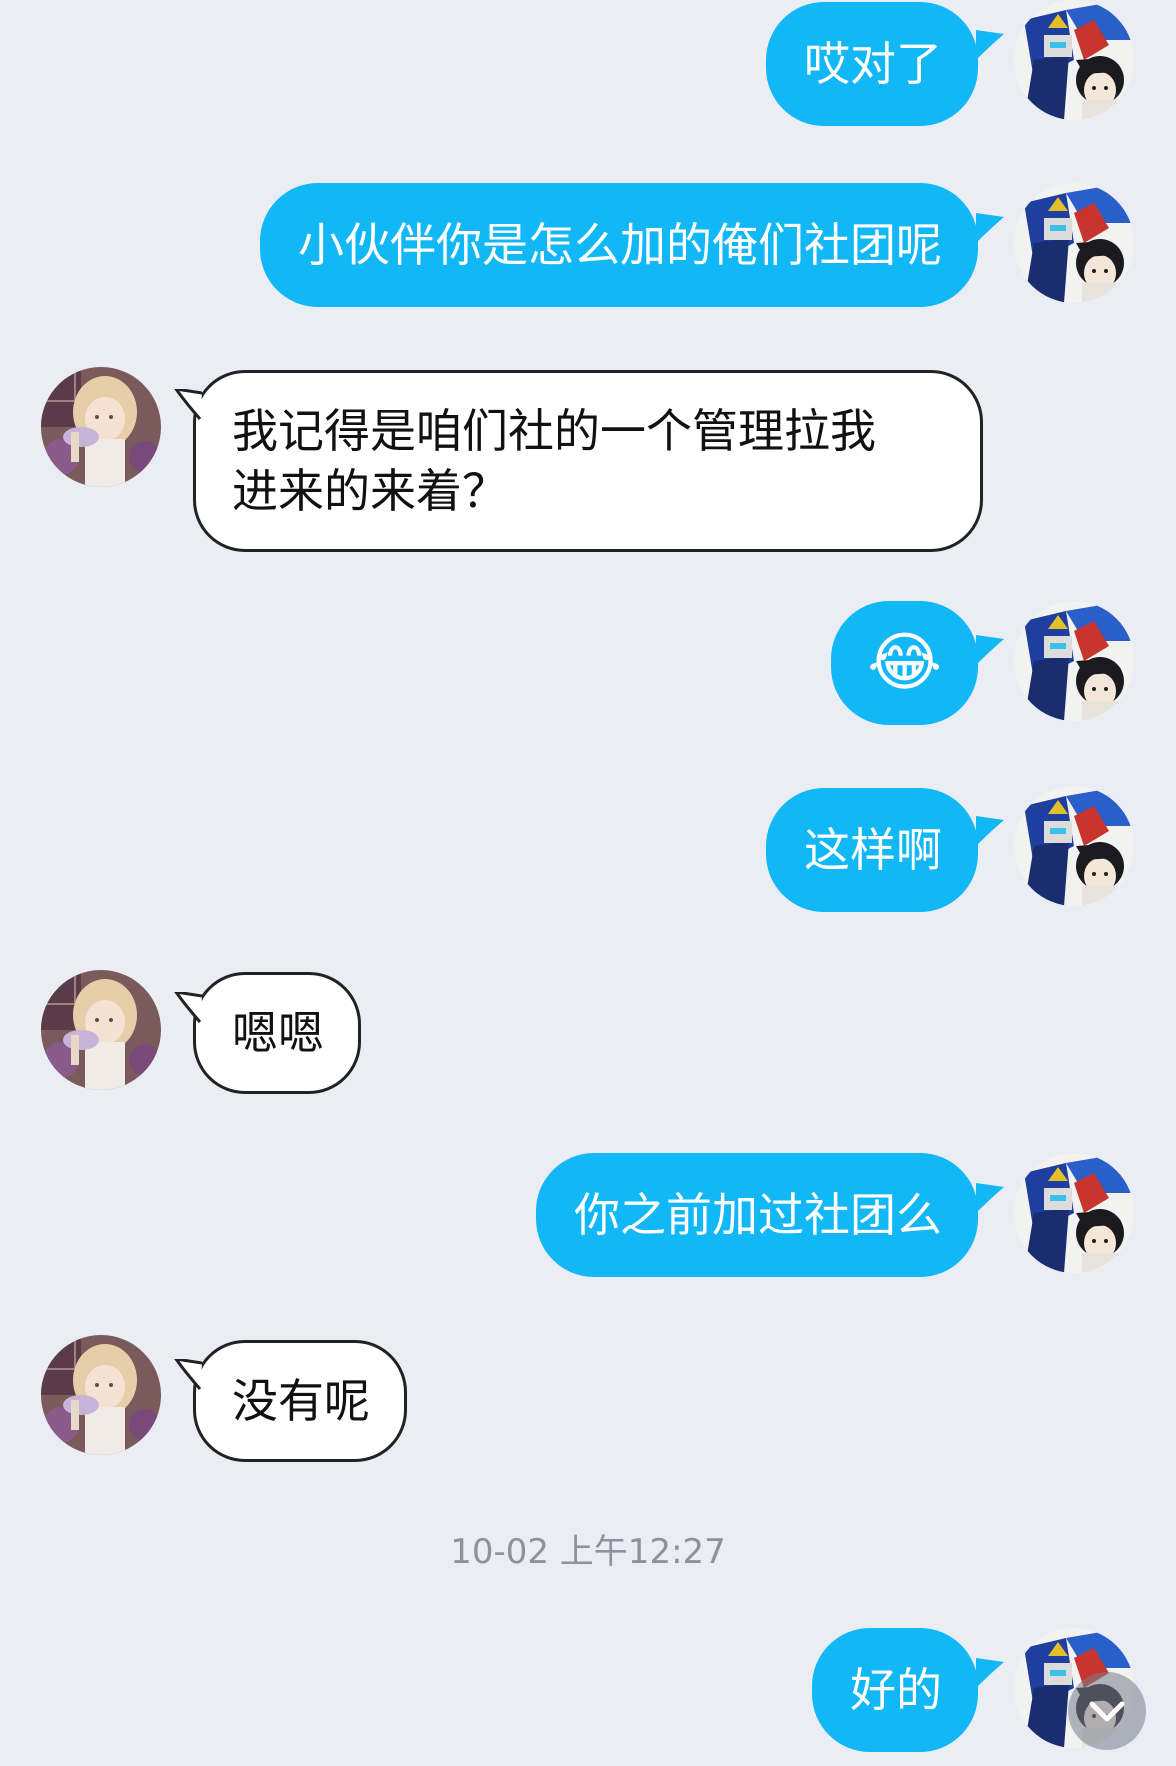  Describe the element at coordinates (904, 663) in the screenshot. I see `outgoing-emoji-bubble: 😂` at that location.